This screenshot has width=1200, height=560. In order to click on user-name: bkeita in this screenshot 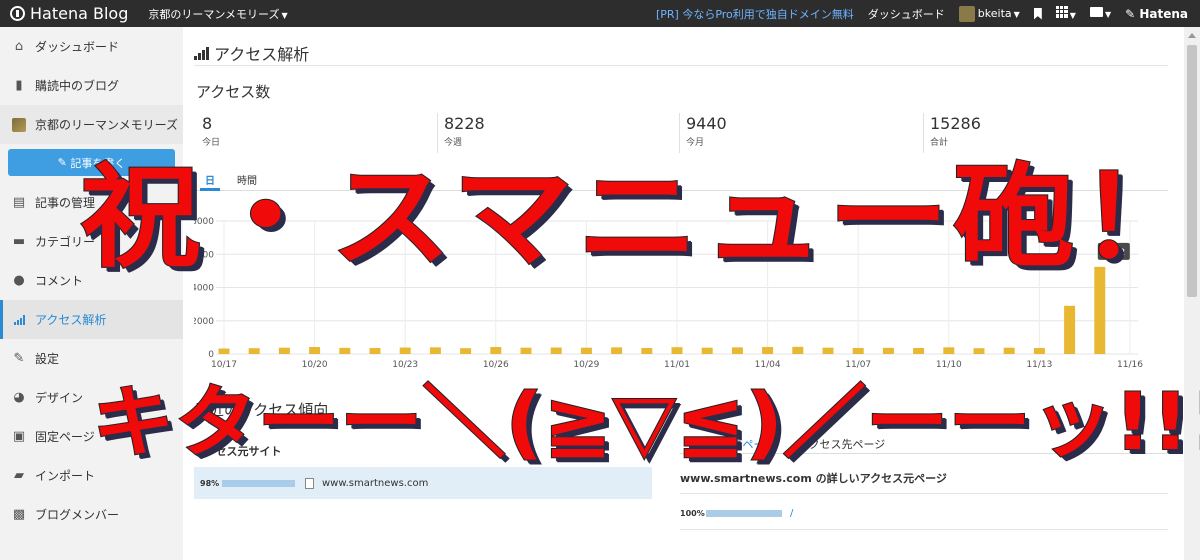, I will do `click(994, 13)`.